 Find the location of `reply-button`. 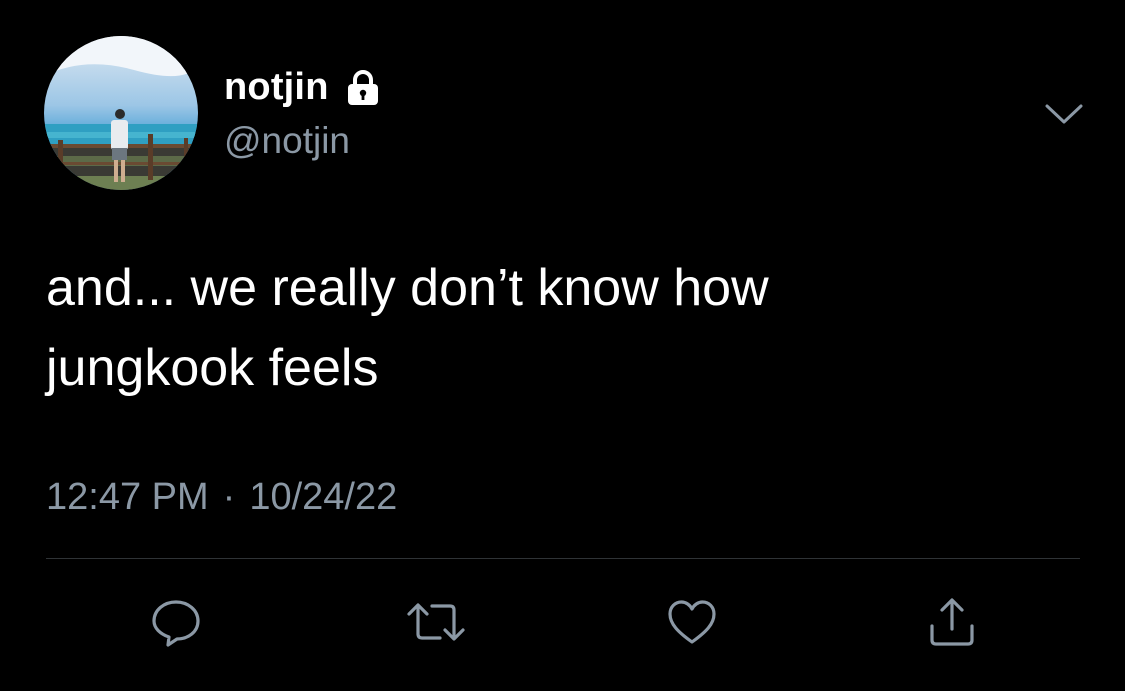

reply-button is located at coordinates (176, 622).